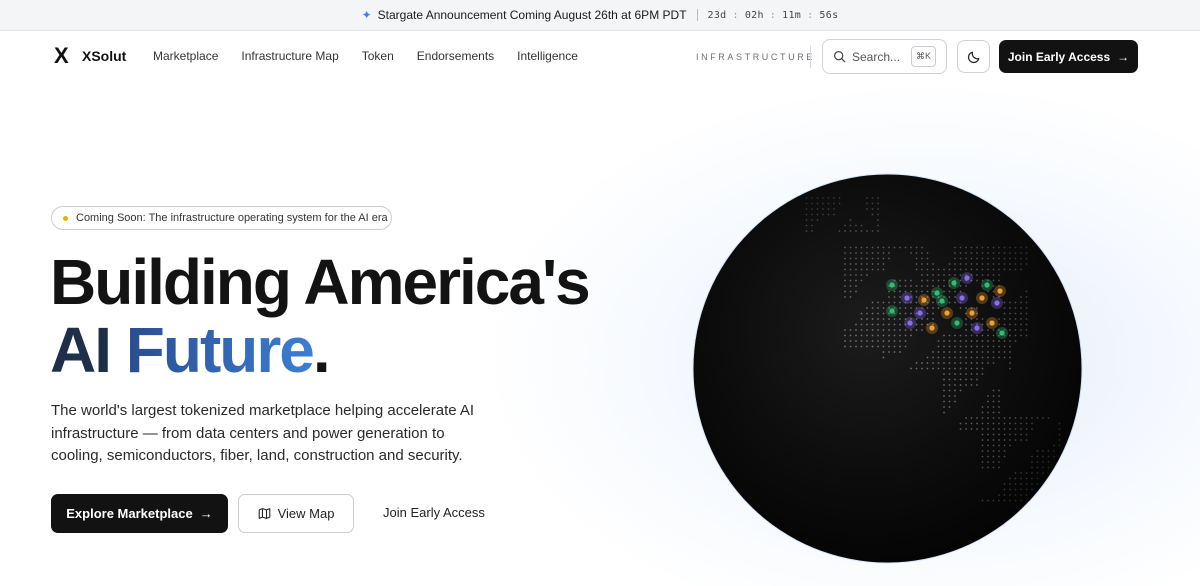 The width and height of the screenshot is (1200, 586). What do you see at coordinates (754, 15) in the screenshot?
I see `countdown-hours: 02h` at bounding box center [754, 15].